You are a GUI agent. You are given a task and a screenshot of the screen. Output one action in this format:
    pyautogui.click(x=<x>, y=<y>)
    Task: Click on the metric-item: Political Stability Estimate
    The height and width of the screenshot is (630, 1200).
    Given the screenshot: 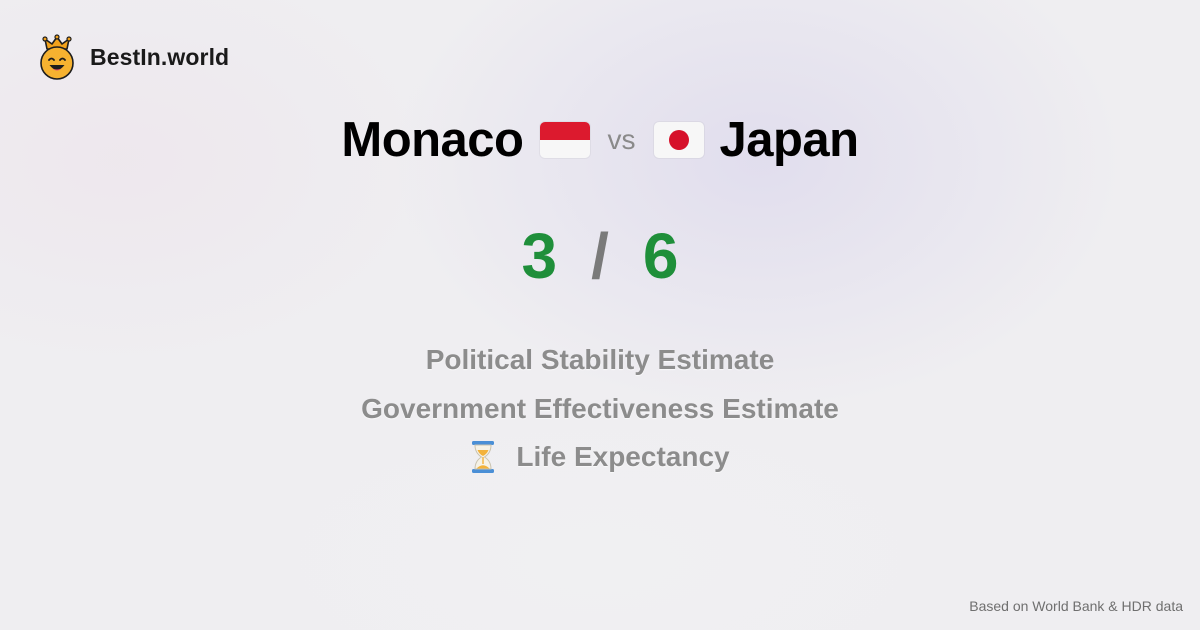 What is the action you would take?
    pyautogui.click(x=600, y=360)
    